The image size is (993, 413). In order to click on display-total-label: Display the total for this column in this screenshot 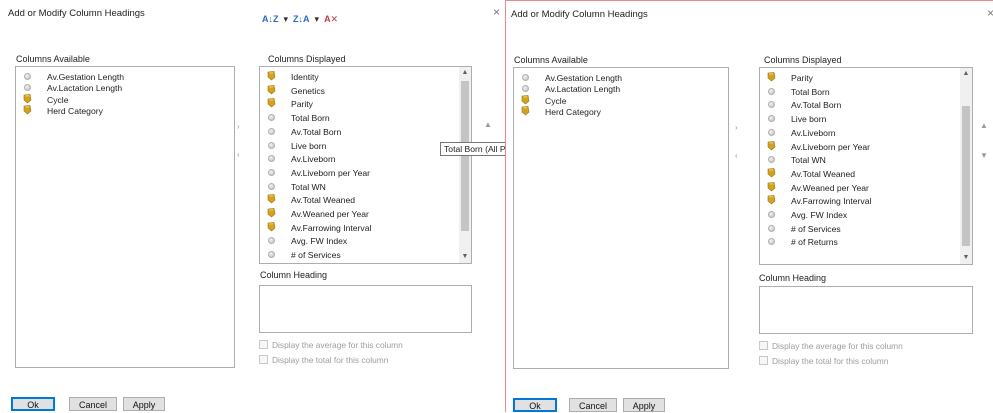, I will do `click(330, 360)`.